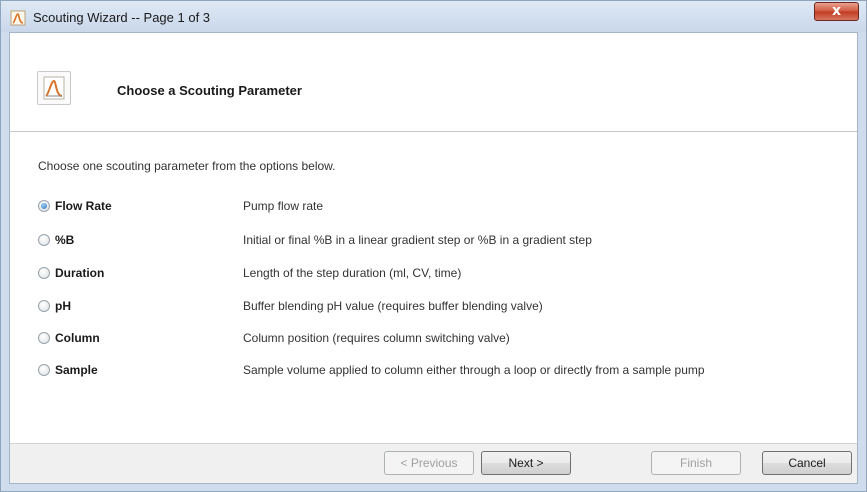  I want to click on close-icon: x, so click(836, 11).